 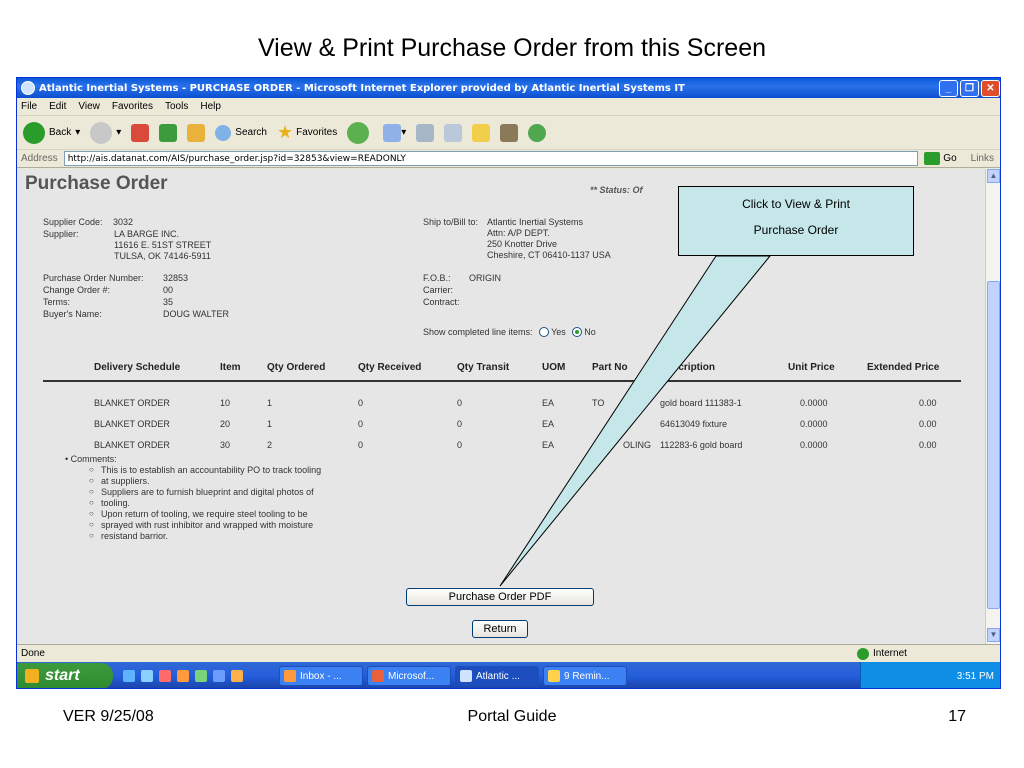 I want to click on footer-title: Portal Guide, so click(x=512, y=716).